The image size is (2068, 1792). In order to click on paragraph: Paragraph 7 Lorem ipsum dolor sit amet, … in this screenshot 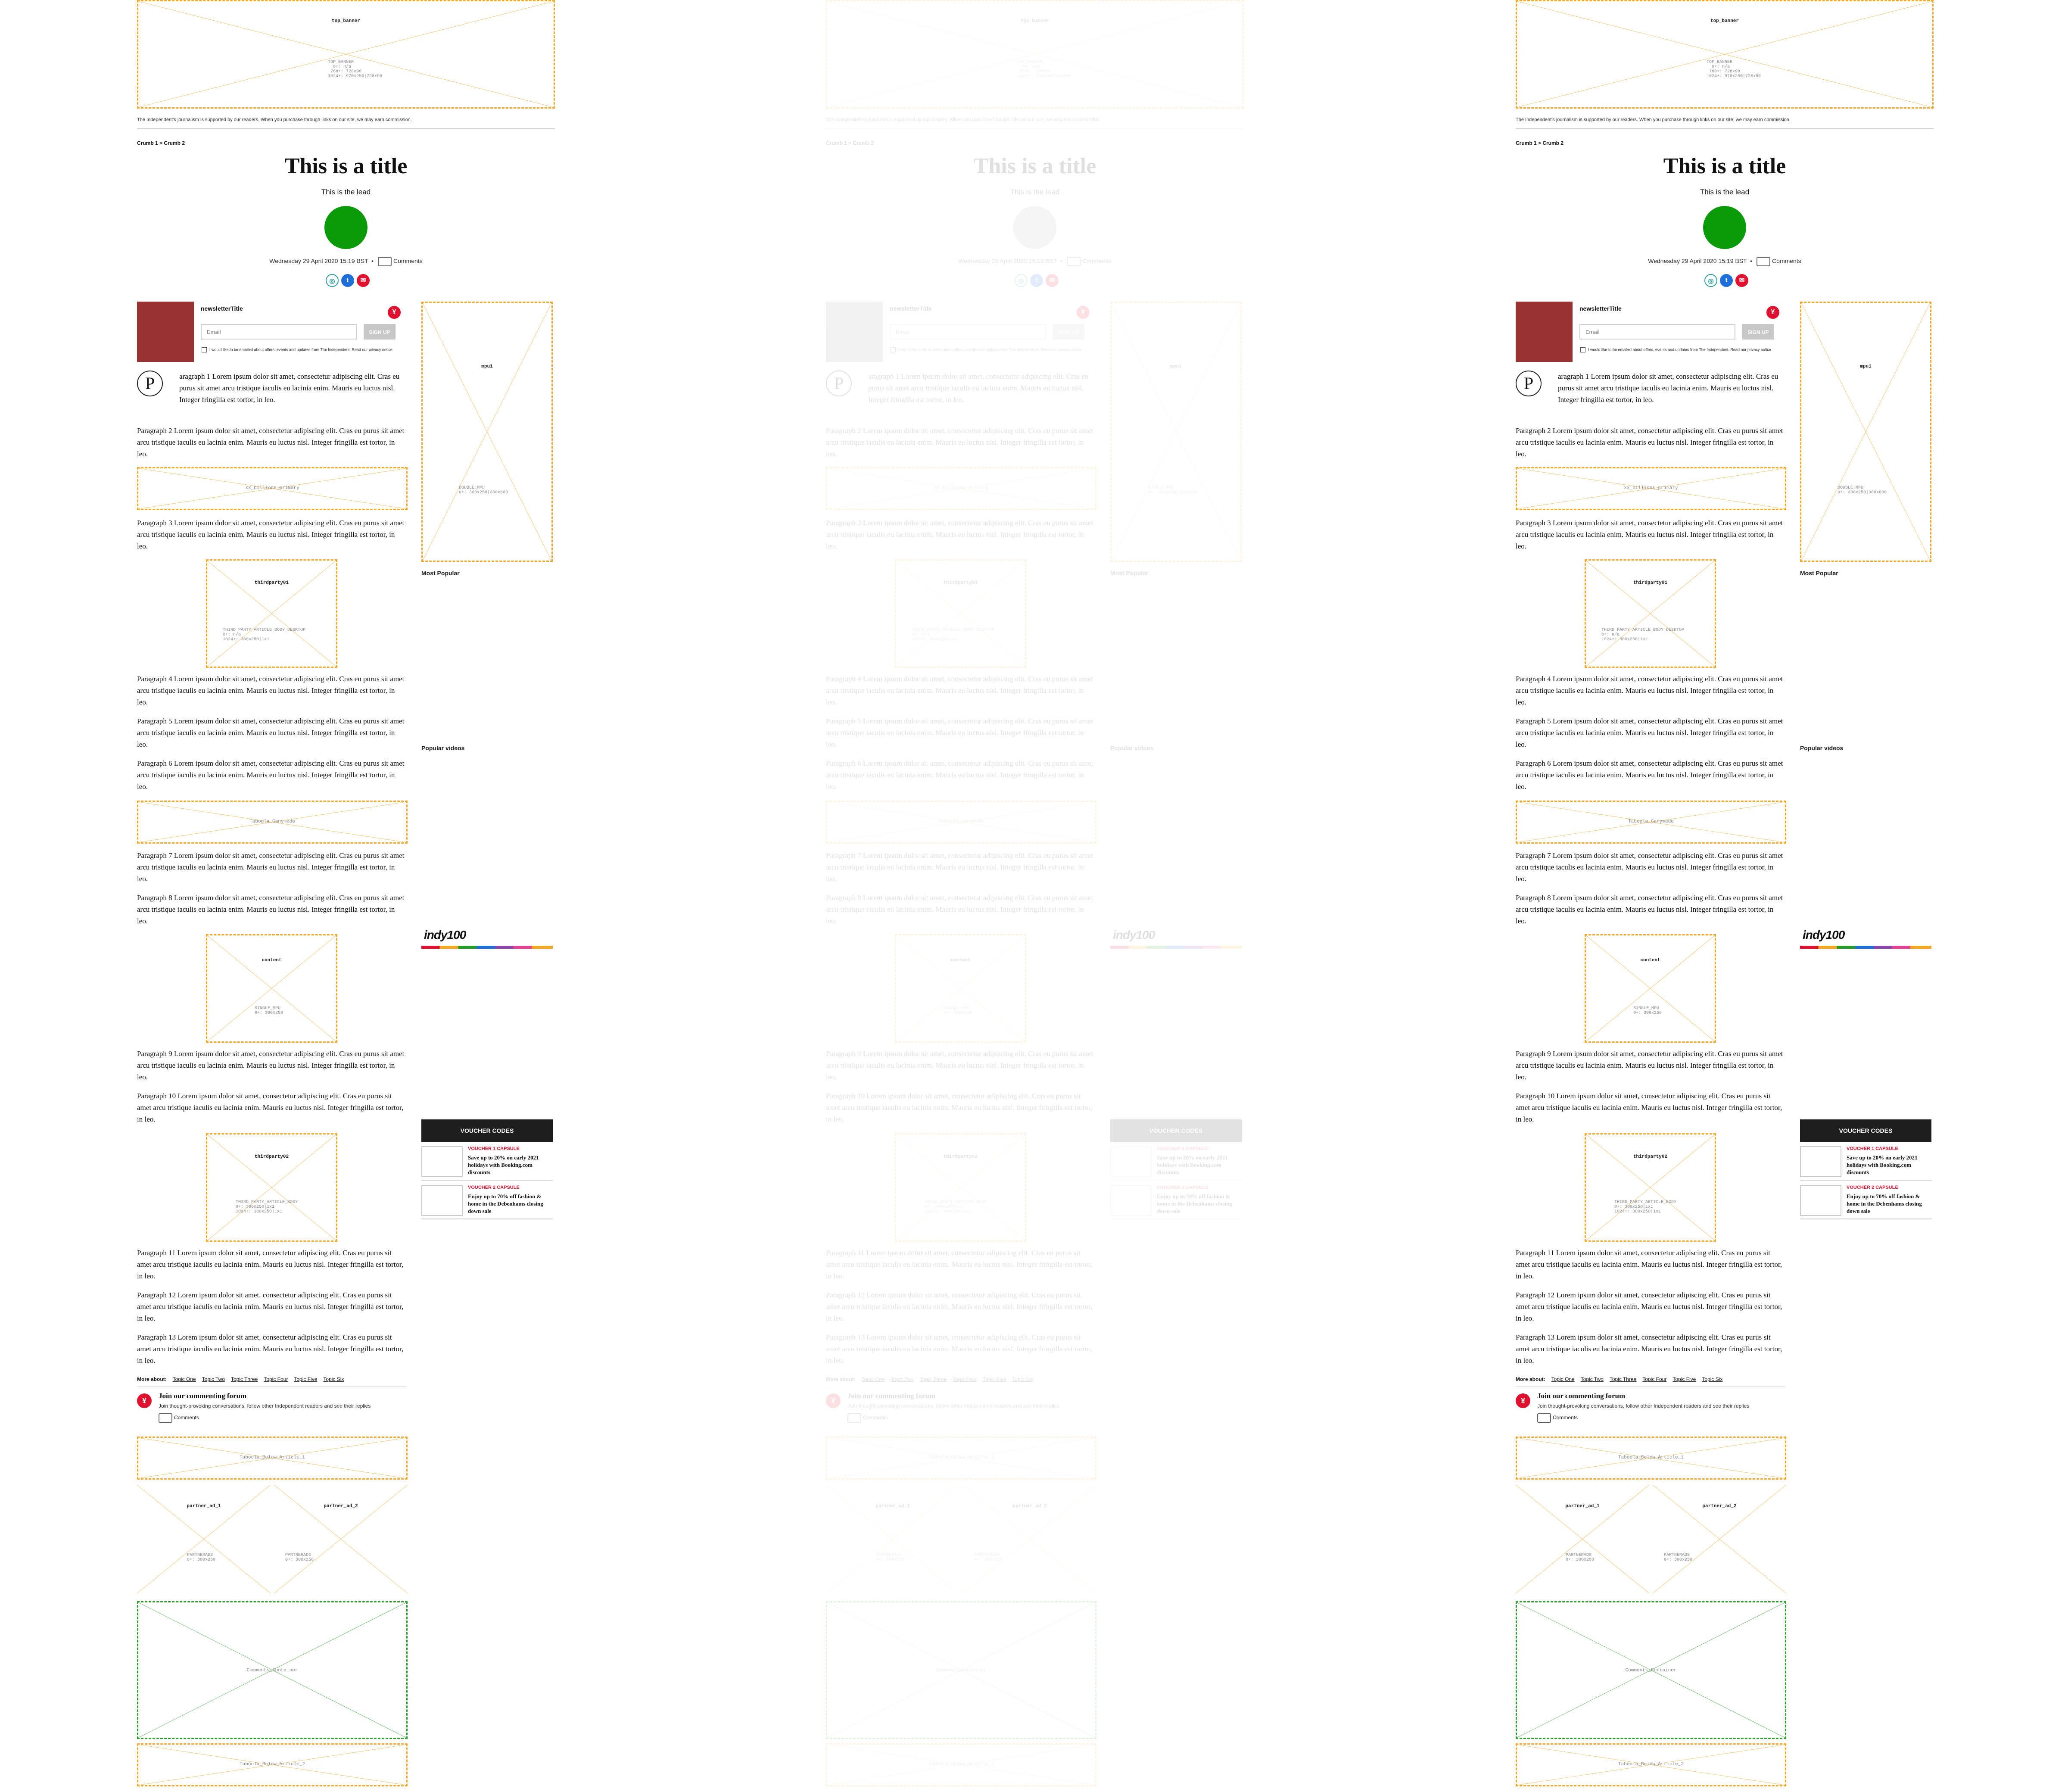, I will do `click(1649, 867)`.